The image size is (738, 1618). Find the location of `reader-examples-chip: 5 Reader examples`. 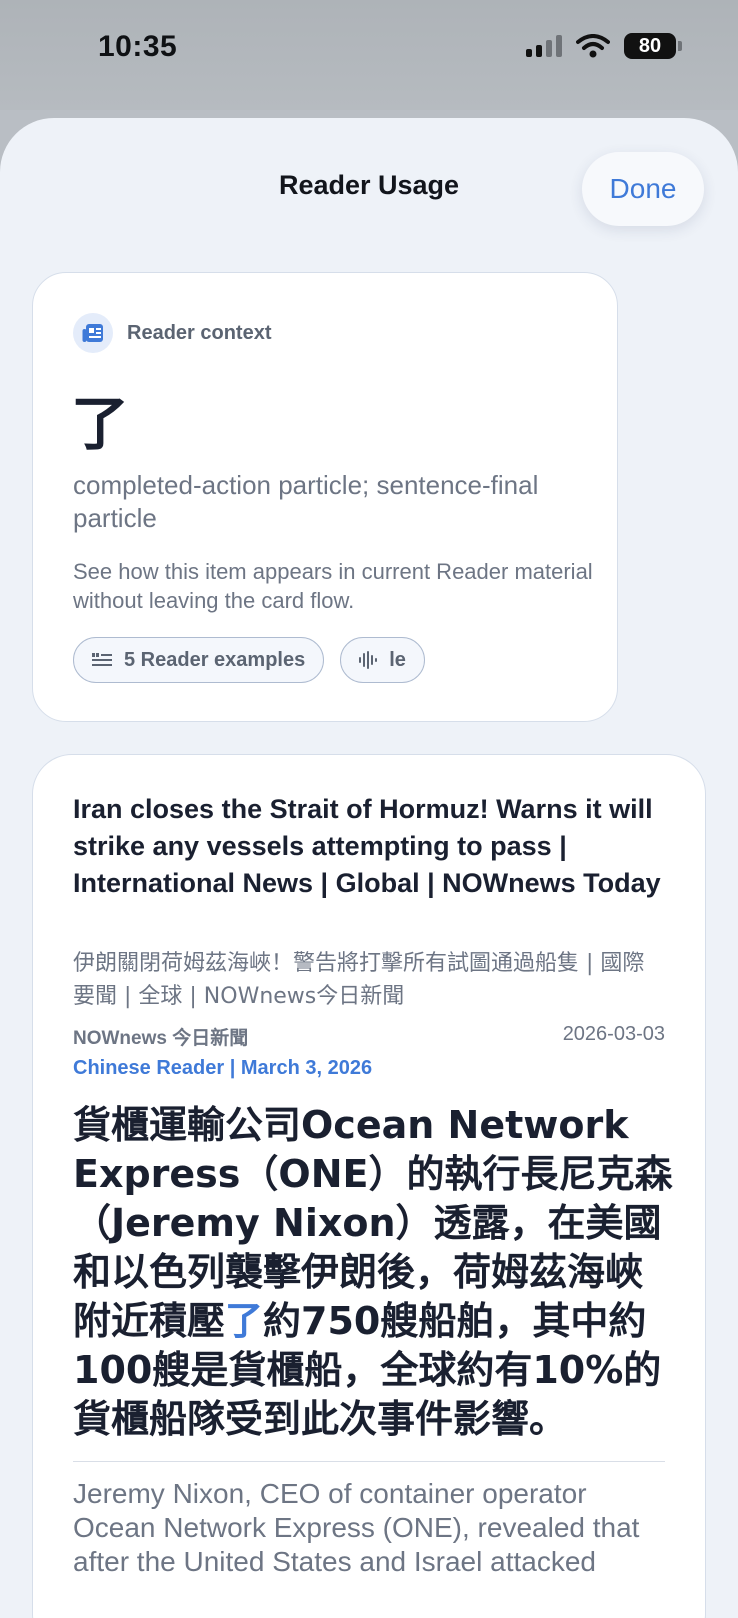

reader-examples-chip: 5 Reader examples is located at coordinates (199, 660).